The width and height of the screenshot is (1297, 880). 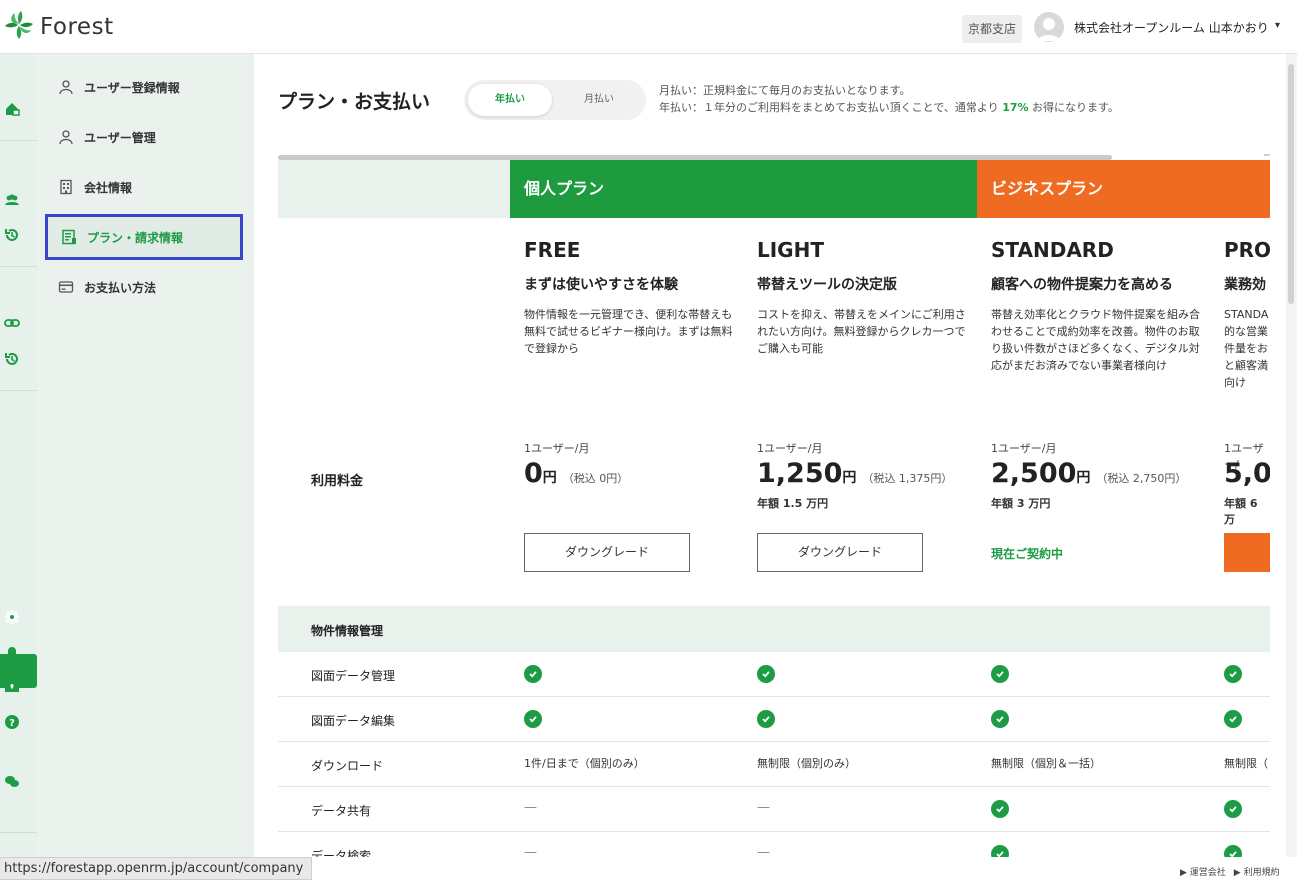 I want to click on price-unit: 1ユーザー/月, so click(x=790, y=448).